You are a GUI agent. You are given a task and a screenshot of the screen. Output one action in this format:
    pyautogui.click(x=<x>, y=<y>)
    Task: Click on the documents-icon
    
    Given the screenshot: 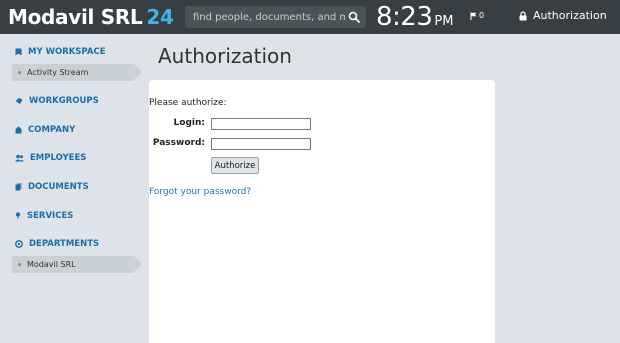 What is the action you would take?
    pyautogui.click(x=18, y=187)
    